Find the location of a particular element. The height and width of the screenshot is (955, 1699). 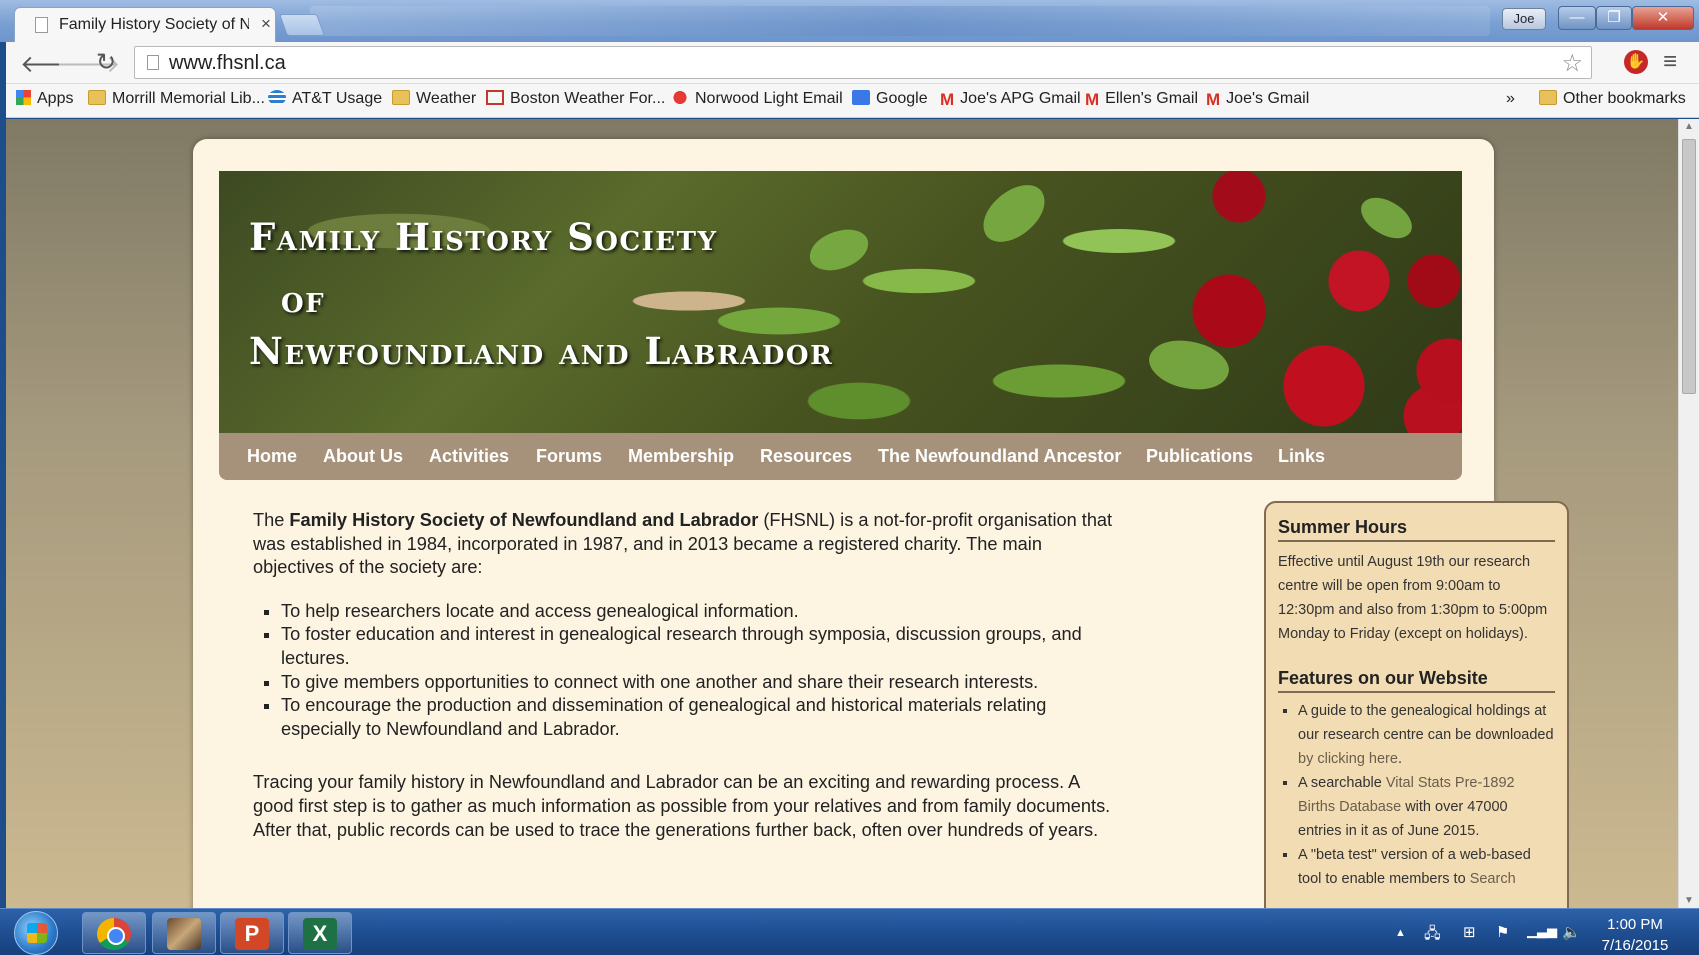

apps-grid-icon is located at coordinates (23, 97).